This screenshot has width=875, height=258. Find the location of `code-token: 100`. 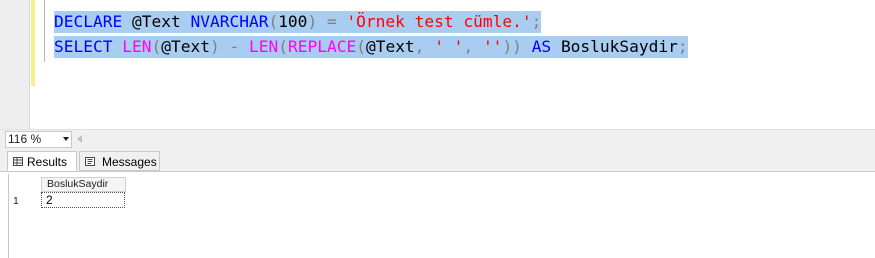

code-token: 100 is located at coordinates (293, 21).